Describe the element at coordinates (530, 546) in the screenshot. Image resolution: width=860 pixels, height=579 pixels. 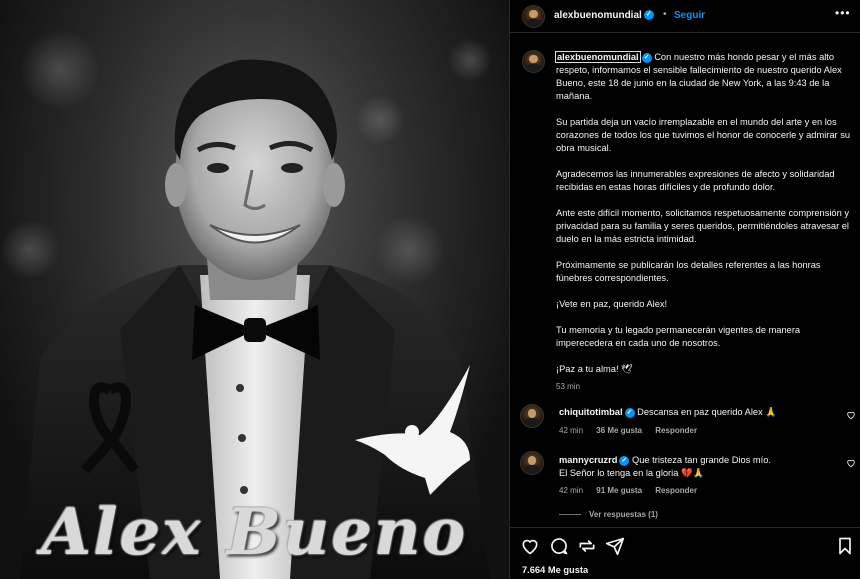
I see `like-heart-icon` at that location.